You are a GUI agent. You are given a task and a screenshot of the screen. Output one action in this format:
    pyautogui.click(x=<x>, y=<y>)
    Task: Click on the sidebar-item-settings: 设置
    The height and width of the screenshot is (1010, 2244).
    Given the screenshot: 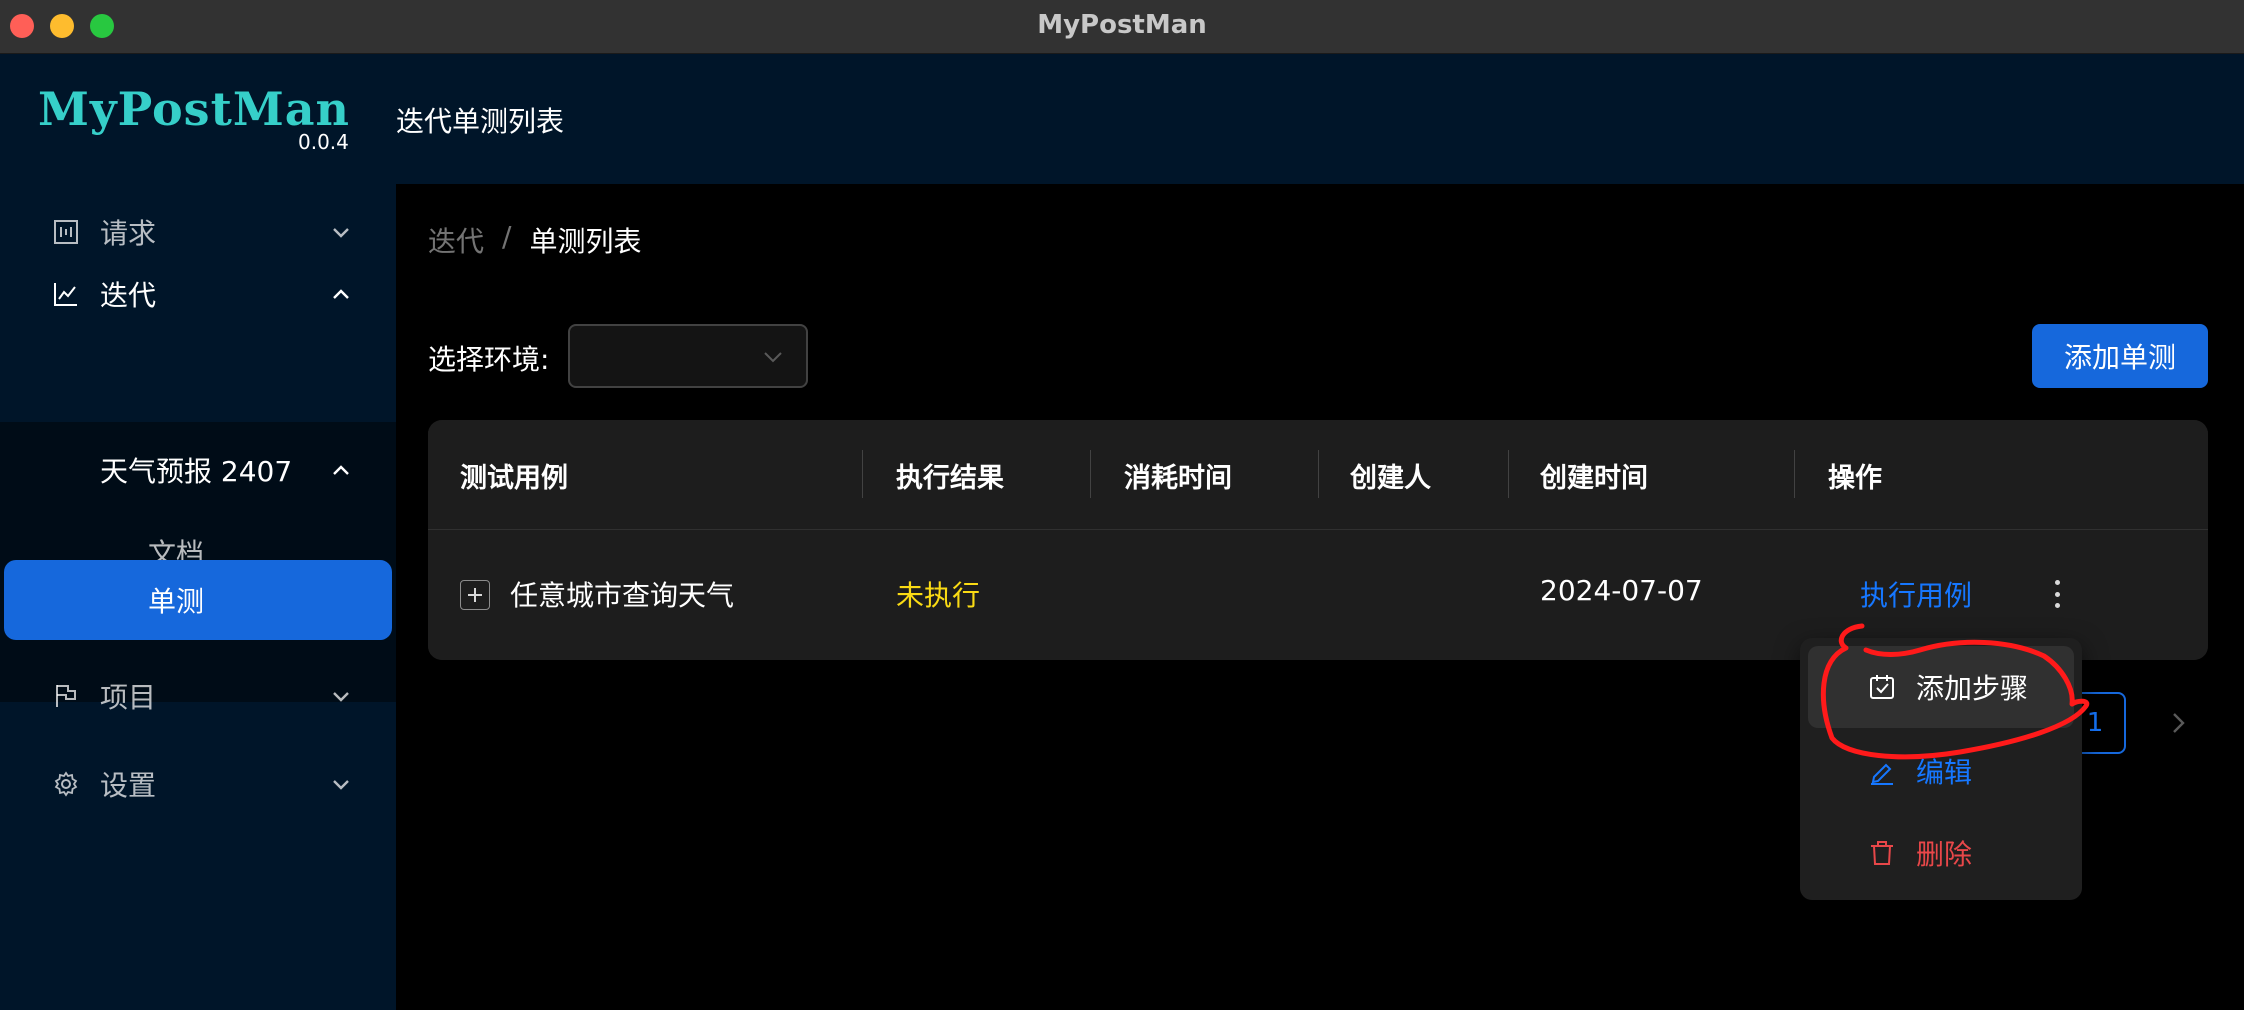 What is the action you would take?
    pyautogui.click(x=198, y=784)
    